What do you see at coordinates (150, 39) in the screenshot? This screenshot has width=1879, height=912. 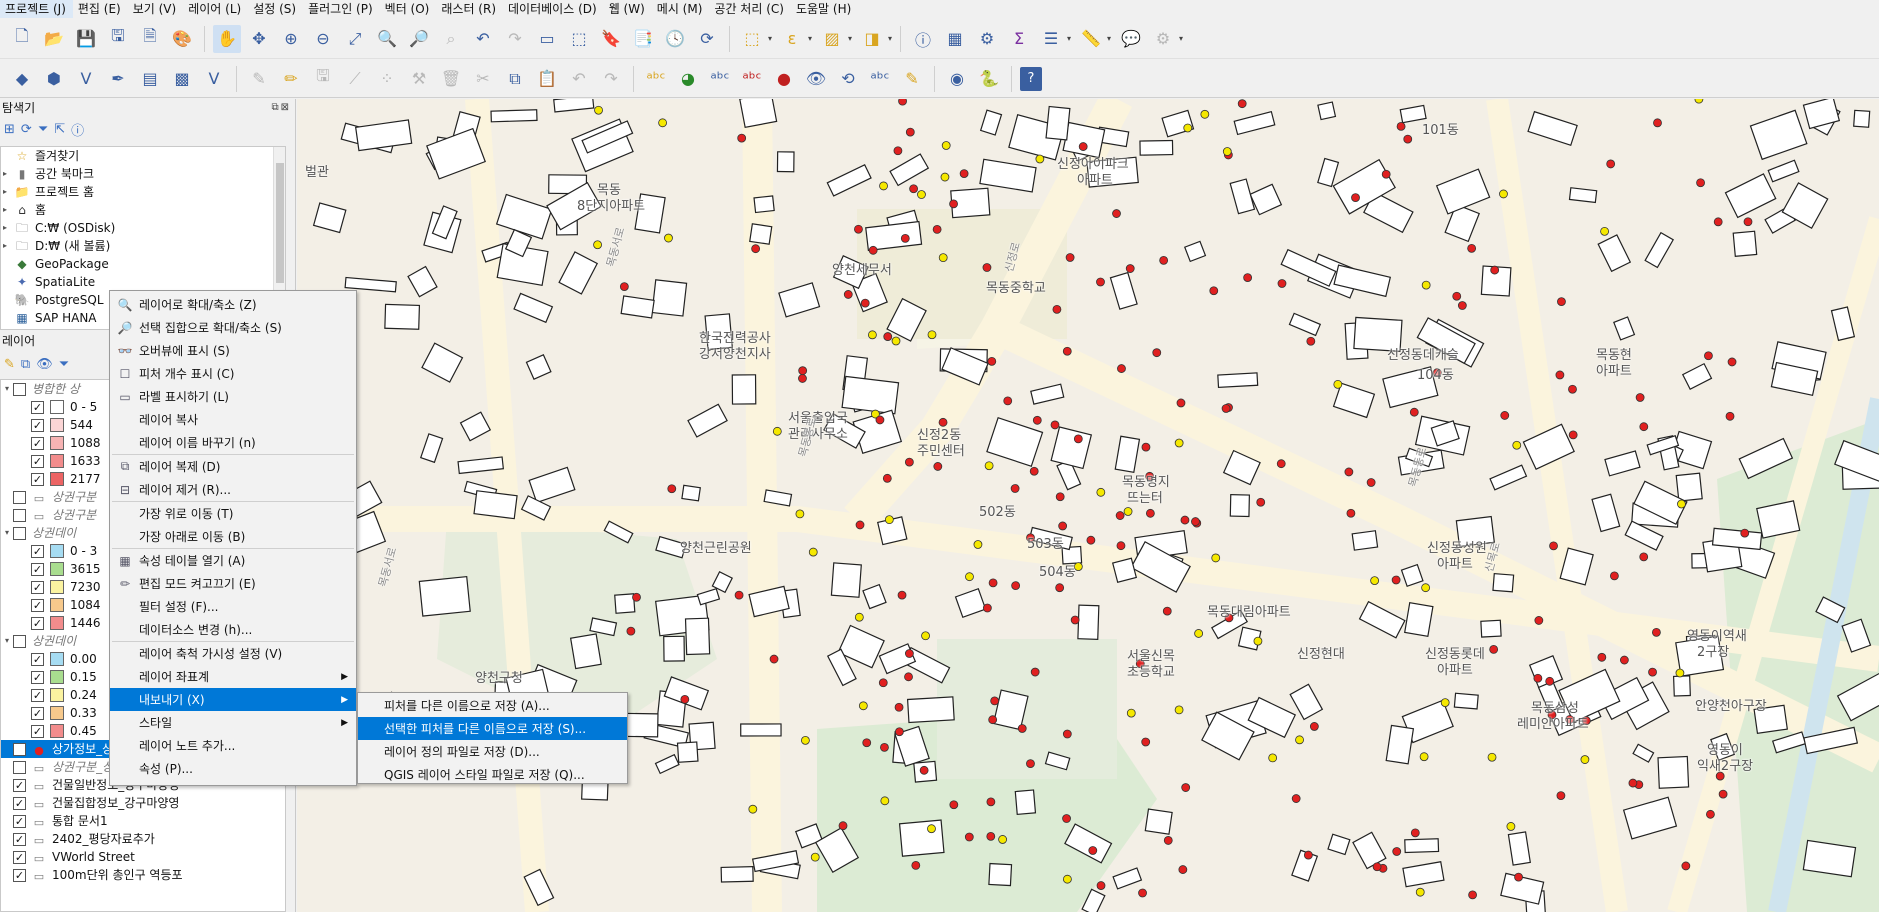 I see `print-layout-icon: 🗎` at bounding box center [150, 39].